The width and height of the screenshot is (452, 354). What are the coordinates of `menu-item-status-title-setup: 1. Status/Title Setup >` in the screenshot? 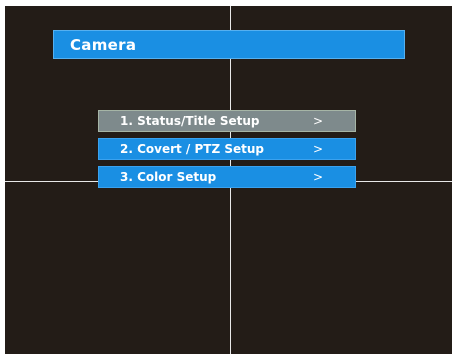 It's located at (227, 121).